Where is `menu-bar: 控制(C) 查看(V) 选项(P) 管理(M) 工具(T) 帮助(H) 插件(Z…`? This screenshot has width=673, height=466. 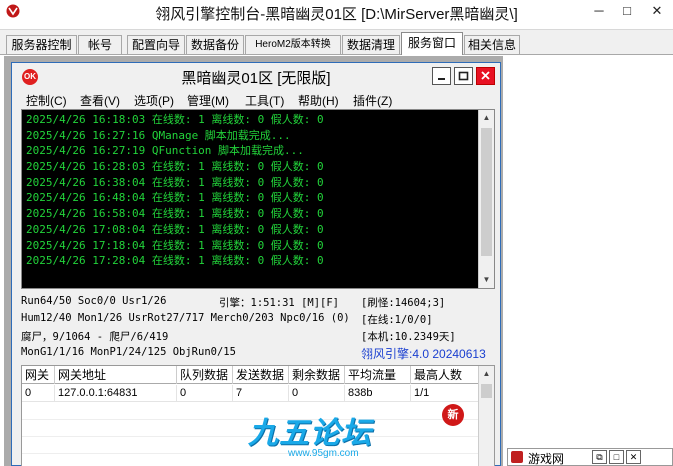 menu-bar: 控制(C) 查看(V) 选项(P) 管理(M) 工具(T) 帮助(H) 插件(Z… is located at coordinates (256, 100).